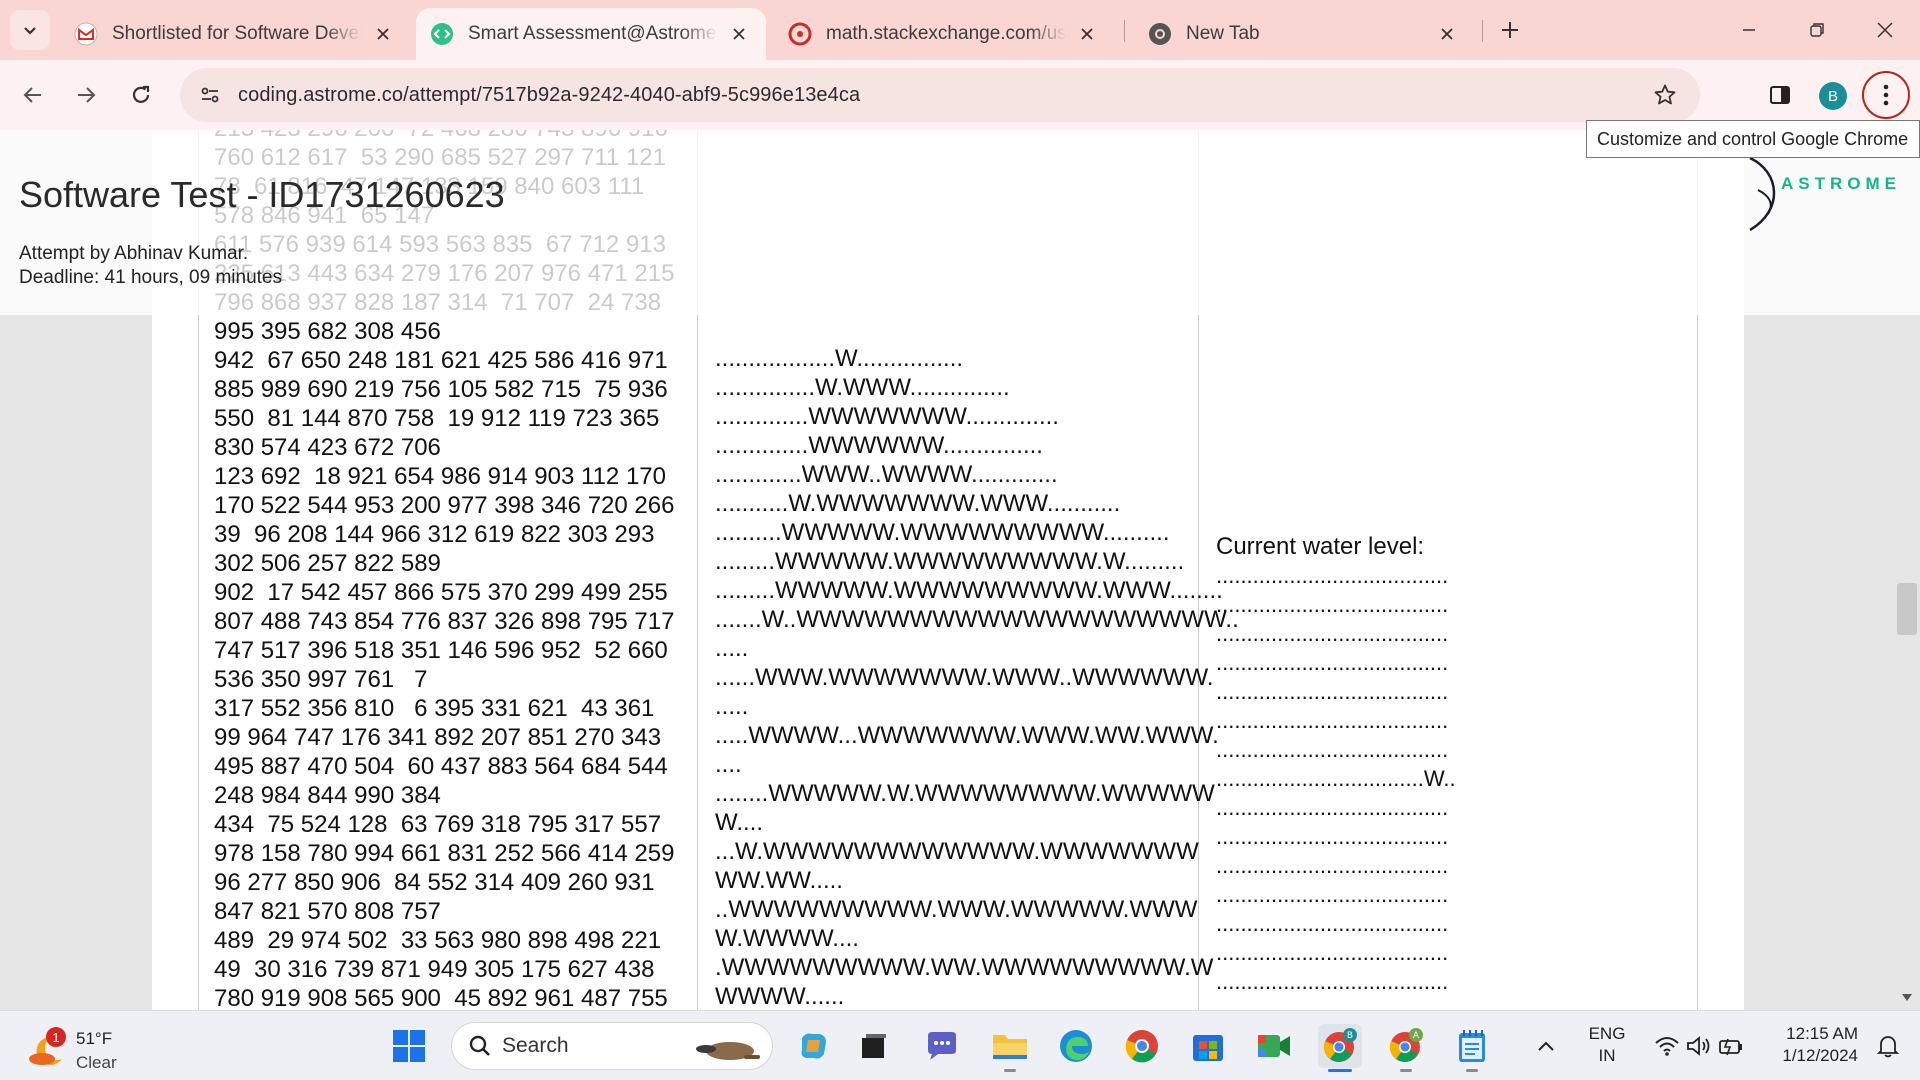 Image resolution: width=1920 pixels, height=1080 pixels. I want to click on taskbar-store, so click(1208, 1046).